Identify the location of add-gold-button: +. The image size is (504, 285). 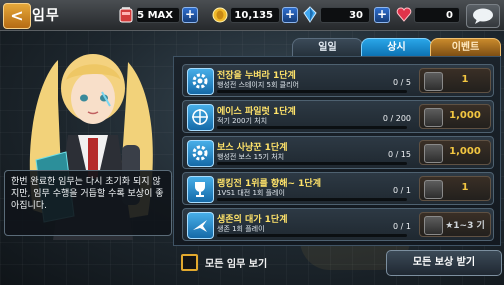
(290, 15).